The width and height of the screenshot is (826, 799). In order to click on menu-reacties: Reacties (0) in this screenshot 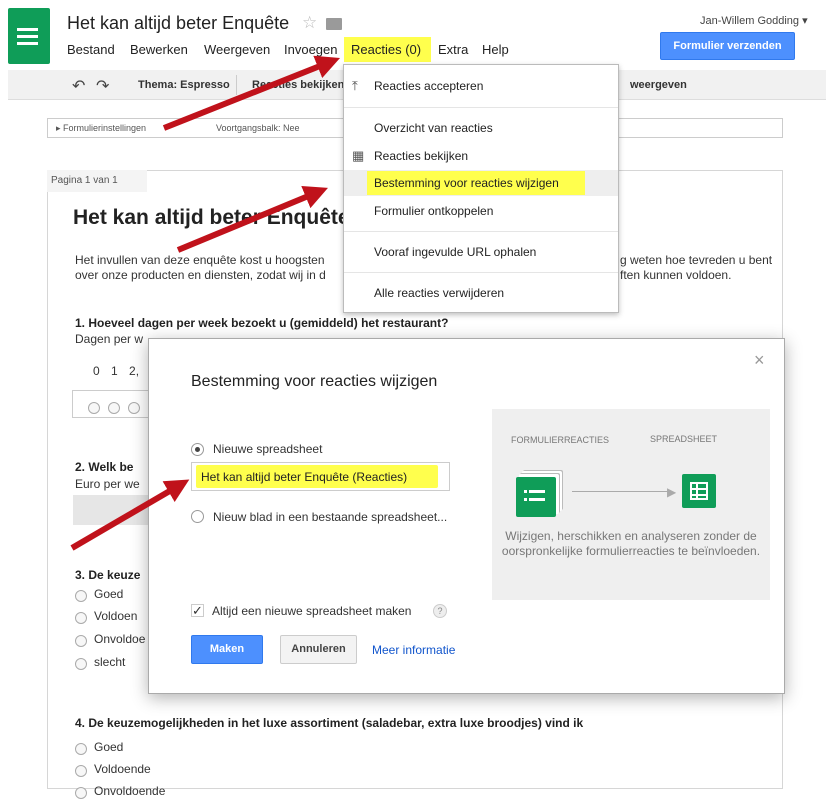, I will do `click(387, 49)`.